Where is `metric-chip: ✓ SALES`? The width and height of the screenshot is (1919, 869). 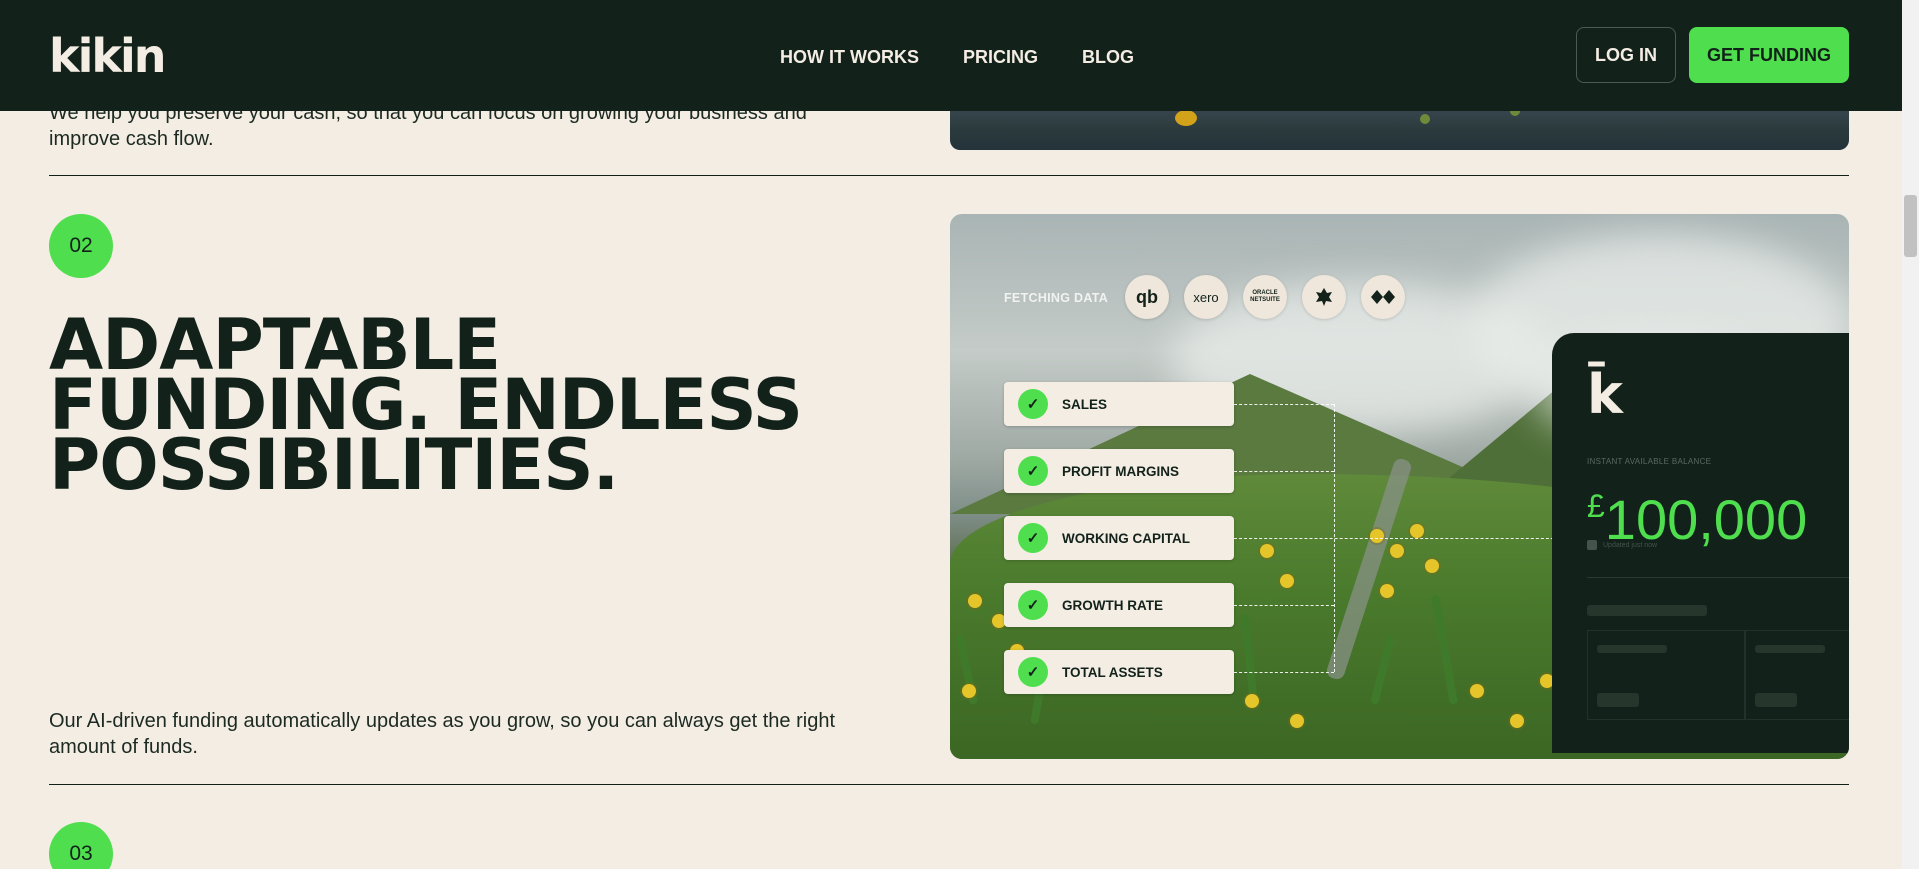
metric-chip: ✓ SALES is located at coordinates (1119, 404).